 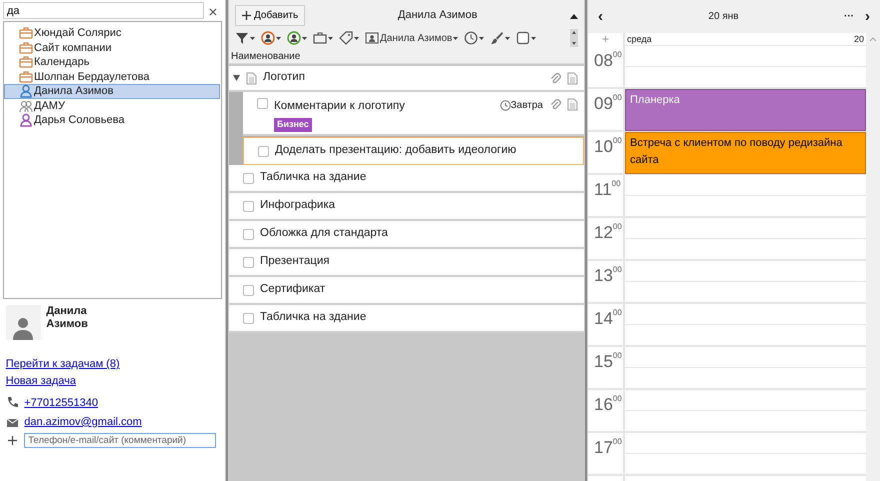 What do you see at coordinates (608, 447) in the screenshot?
I see `hour-label: 17$^{00}$` at bounding box center [608, 447].